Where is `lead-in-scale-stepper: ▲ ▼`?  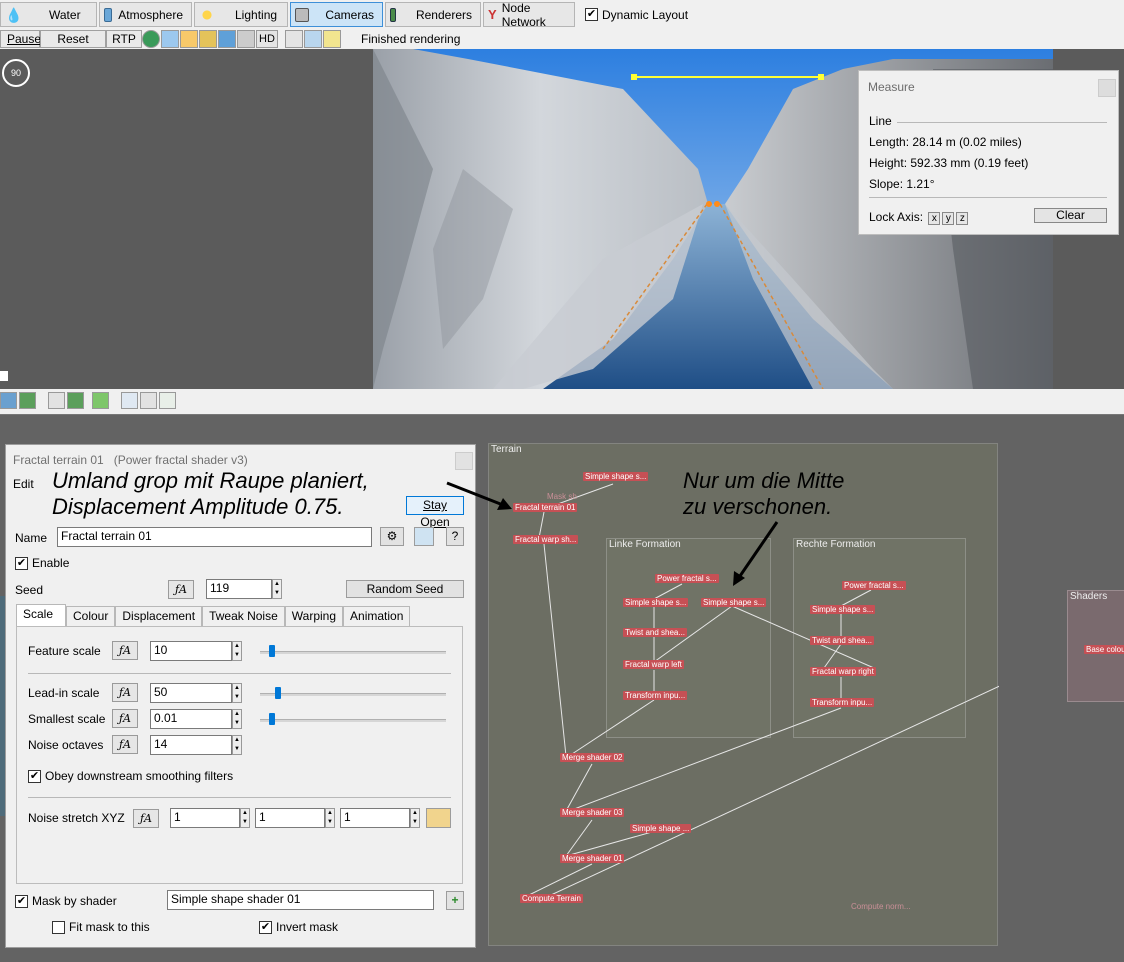 lead-in-scale-stepper: ▲ ▼ is located at coordinates (237, 693).